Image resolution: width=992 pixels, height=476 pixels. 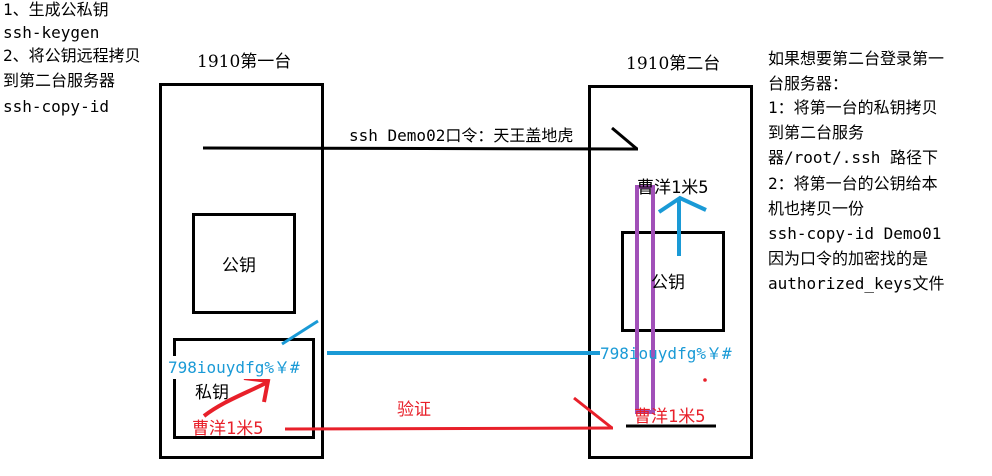 What do you see at coordinates (666, 353) in the screenshot?
I see `server2-key-string: 798iouydfg%￥#` at bounding box center [666, 353].